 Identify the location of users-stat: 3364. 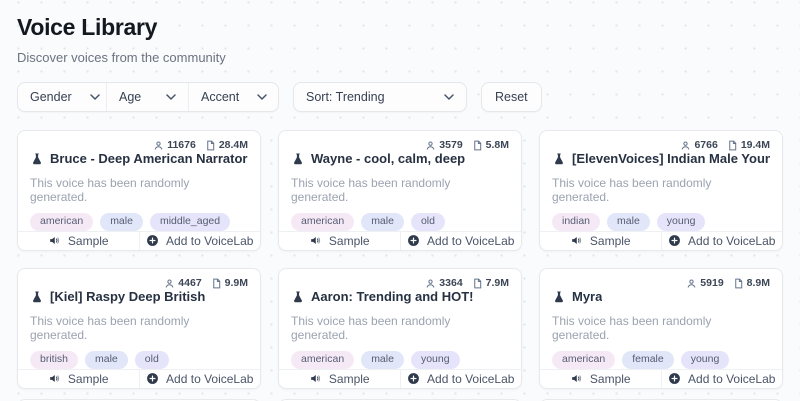
(444, 283).